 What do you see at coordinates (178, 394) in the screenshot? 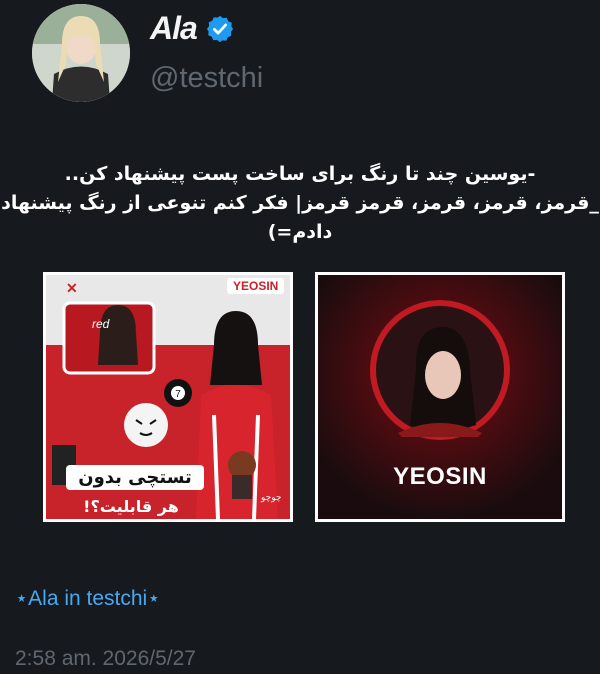
I see `svg-text: 7` at bounding box center [178, 394].